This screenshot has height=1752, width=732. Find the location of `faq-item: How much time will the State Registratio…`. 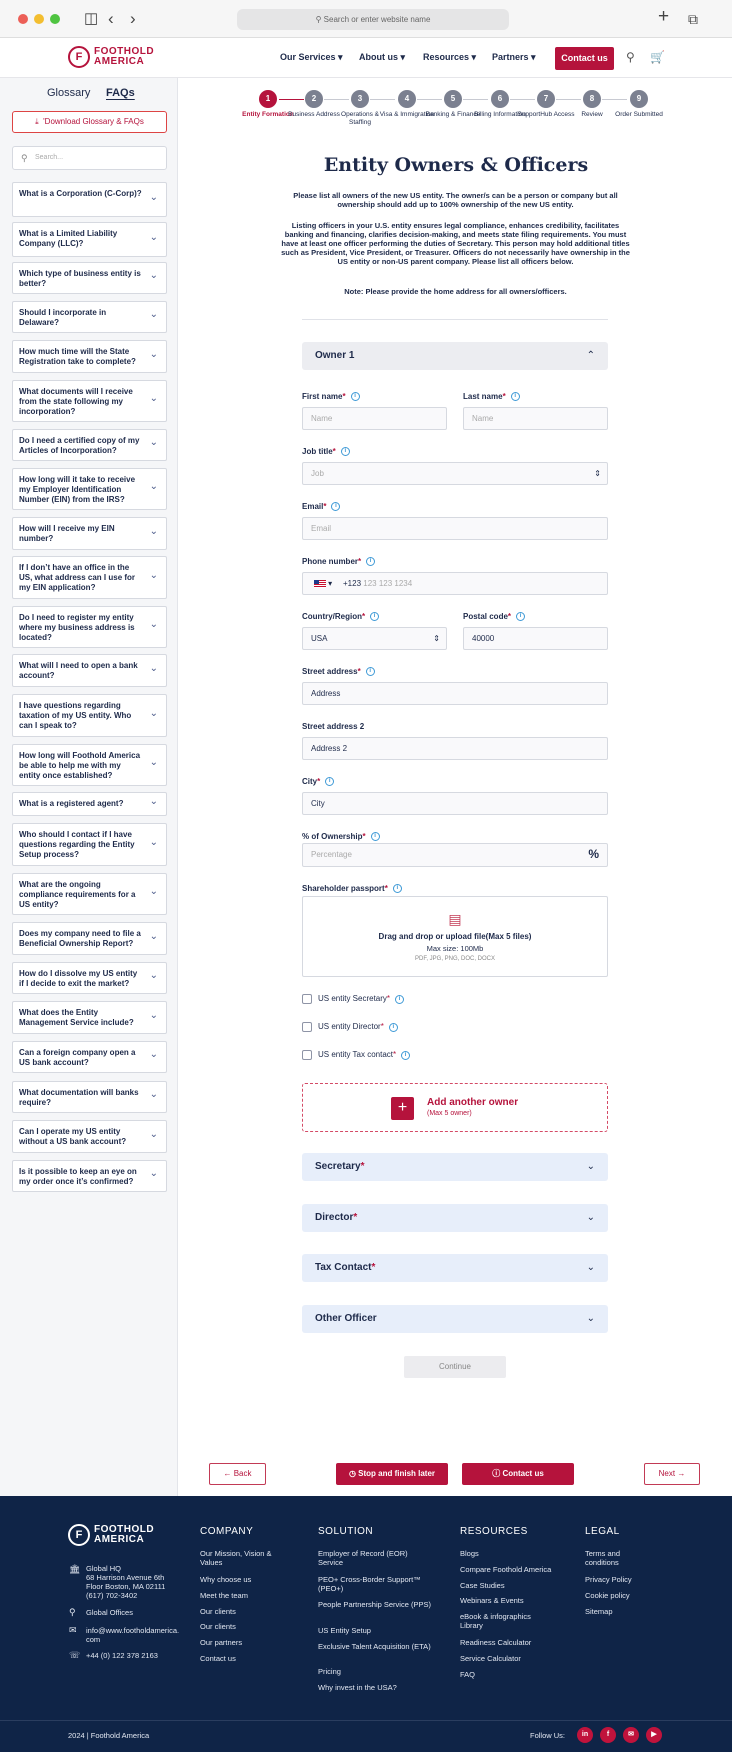

faq-item: How much time will the State Registratio… is located at coordinates (89, 356).